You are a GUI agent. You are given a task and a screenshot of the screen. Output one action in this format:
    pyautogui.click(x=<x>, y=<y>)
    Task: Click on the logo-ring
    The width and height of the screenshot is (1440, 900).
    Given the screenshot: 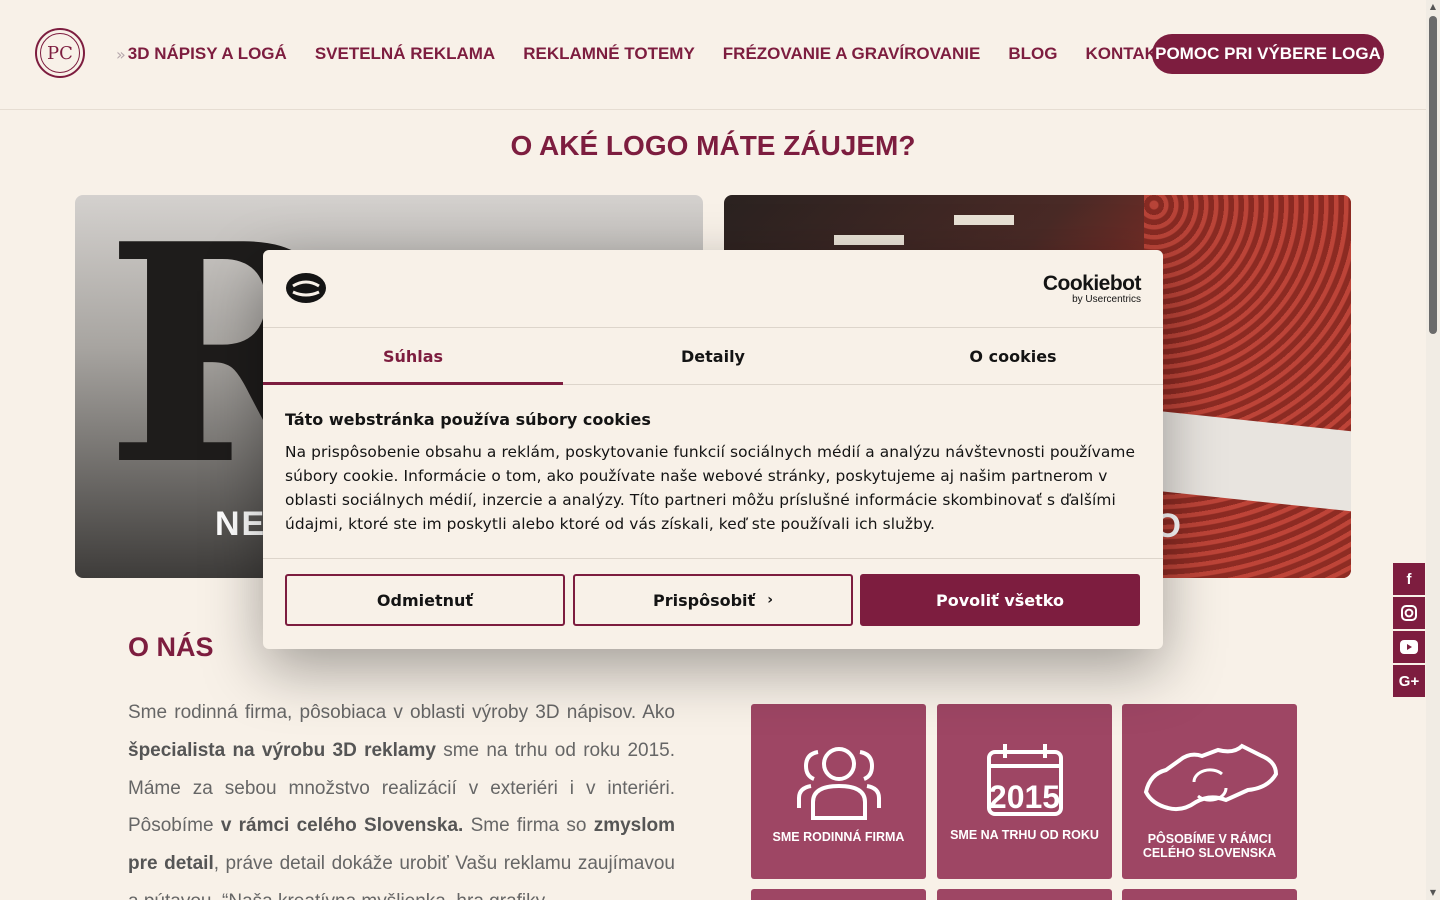 What is the action you would take?
    pyautogui.click(x=60, y=53)
    